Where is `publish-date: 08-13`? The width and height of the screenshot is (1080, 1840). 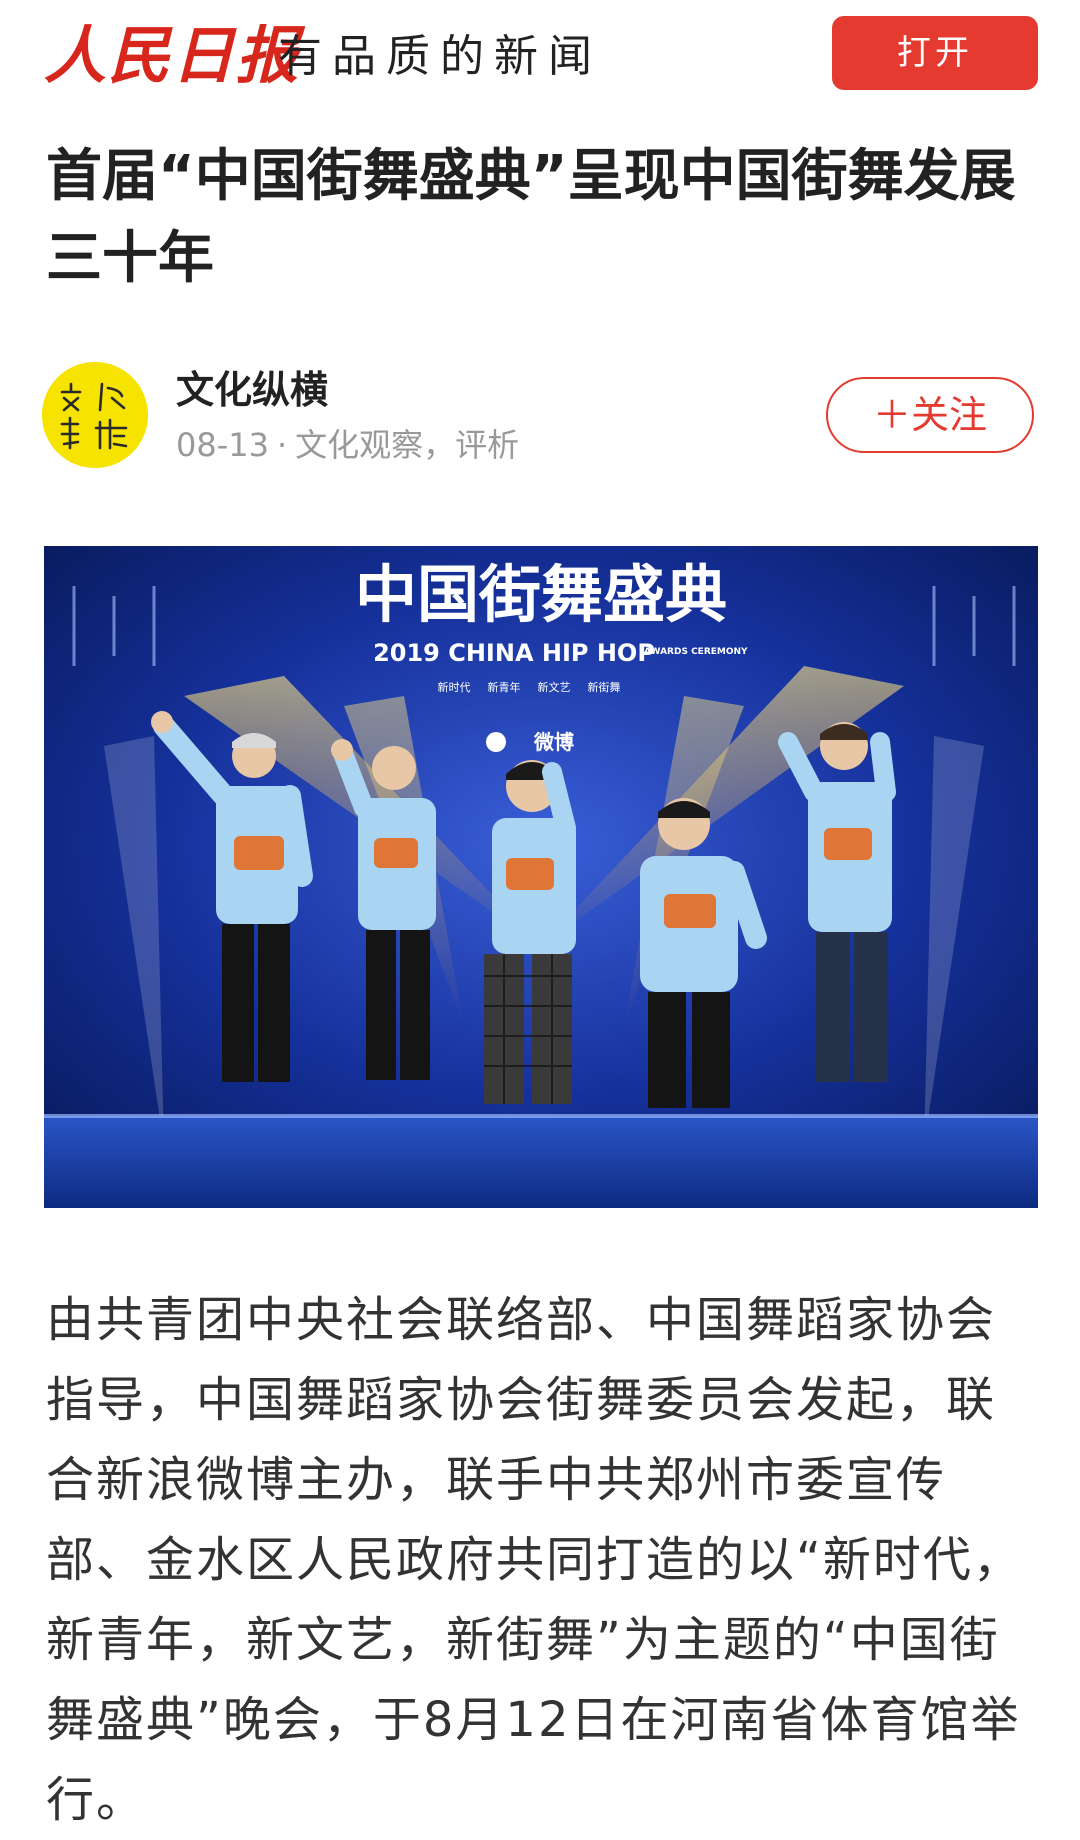
publish-date: 08-13 is located at coordinates (222, 445).